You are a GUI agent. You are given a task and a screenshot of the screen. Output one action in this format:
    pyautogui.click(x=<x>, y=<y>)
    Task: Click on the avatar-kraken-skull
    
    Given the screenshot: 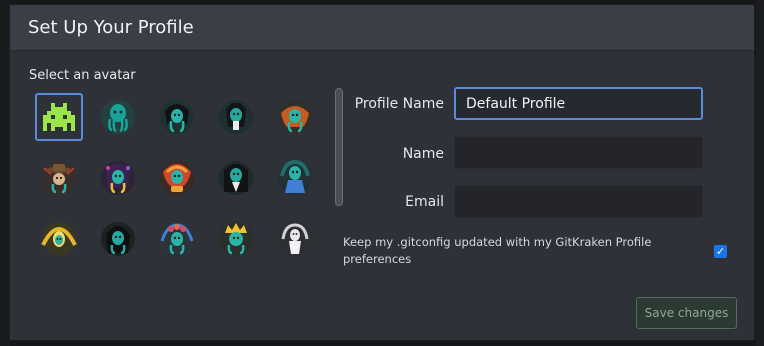 What is the action you would take?
    pyautogui.click(x=236, y=117)
    